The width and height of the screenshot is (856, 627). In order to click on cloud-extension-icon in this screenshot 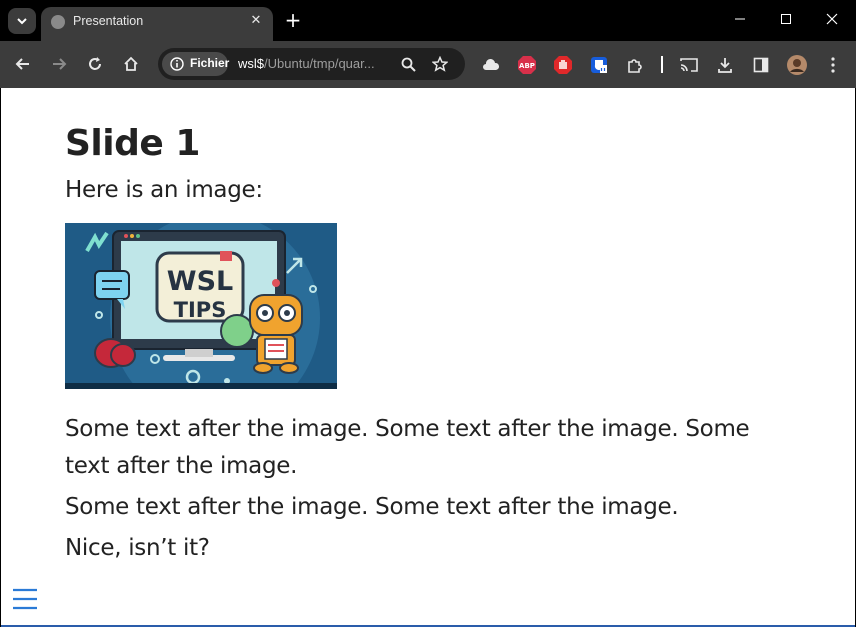, I will do `click(491, 65)`.